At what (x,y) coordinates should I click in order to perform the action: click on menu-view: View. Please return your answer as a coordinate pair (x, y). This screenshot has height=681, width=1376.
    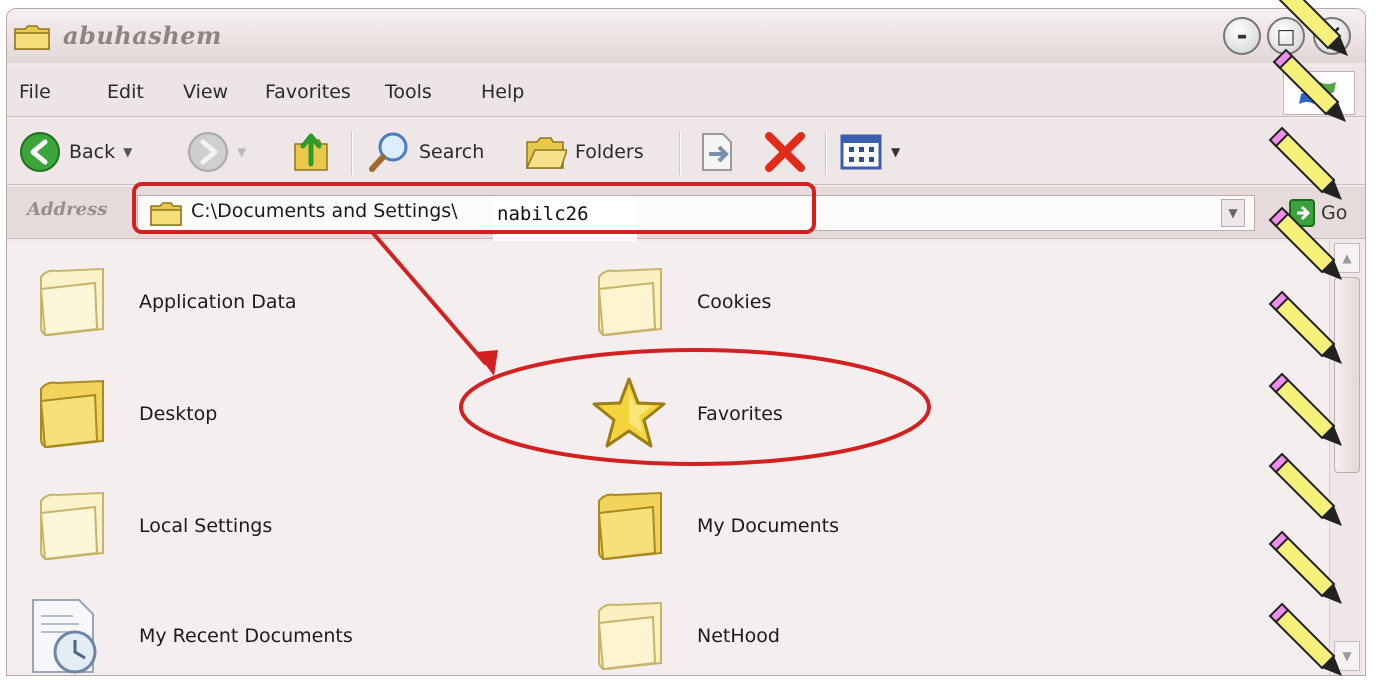
    Looking at the image, I should click on (205, 92).